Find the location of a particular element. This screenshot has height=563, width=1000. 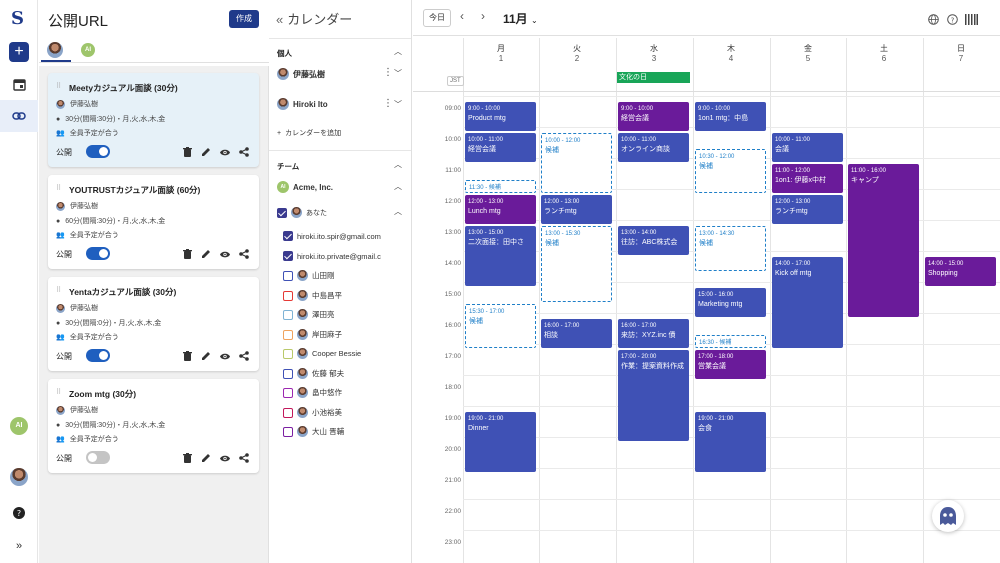

calendar-event: 16:00 - 17:00 来訪：XYZ.inc 債 is located at coordinates (653, 333).